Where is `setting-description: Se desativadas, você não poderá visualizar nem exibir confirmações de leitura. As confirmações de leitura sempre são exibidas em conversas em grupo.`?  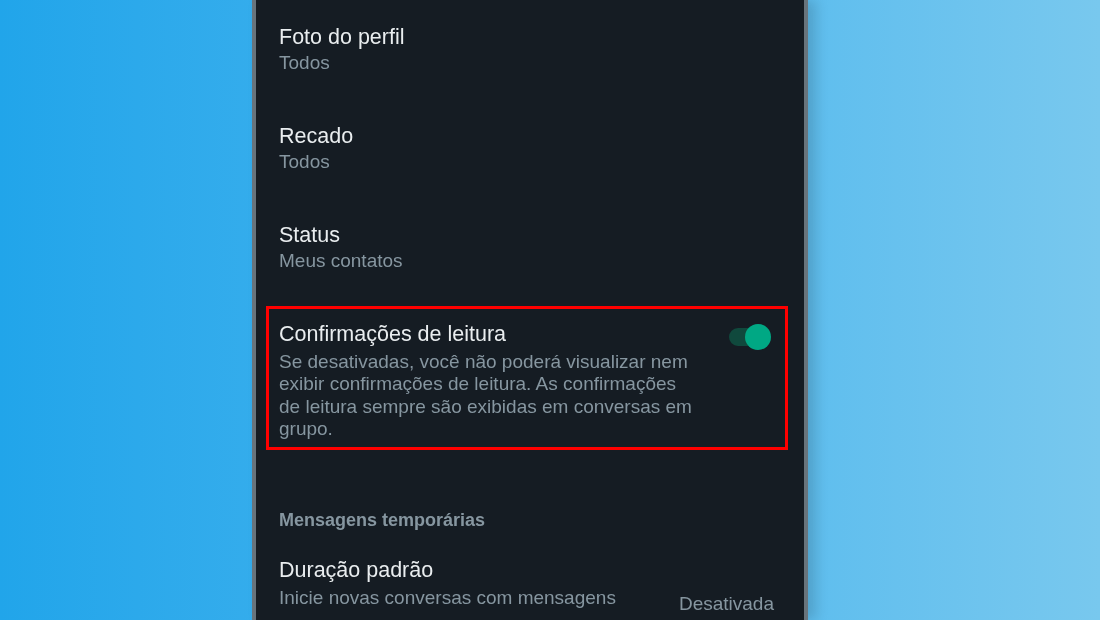
setting-description: Se desativadas, você não poderá visualizar nem exibir confirmações de leitura. As confirmações de leitura sempre são exibidas em conversas em grupo. is located at coordinates (486, 396).